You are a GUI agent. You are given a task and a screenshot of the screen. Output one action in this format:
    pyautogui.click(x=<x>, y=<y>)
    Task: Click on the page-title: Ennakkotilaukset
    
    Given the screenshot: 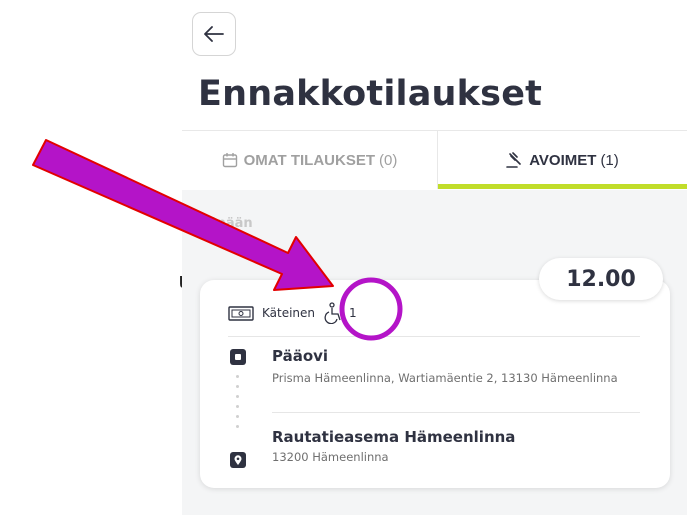 What is the action you would take?
    pyautogui.click(x=370, y=94)
    